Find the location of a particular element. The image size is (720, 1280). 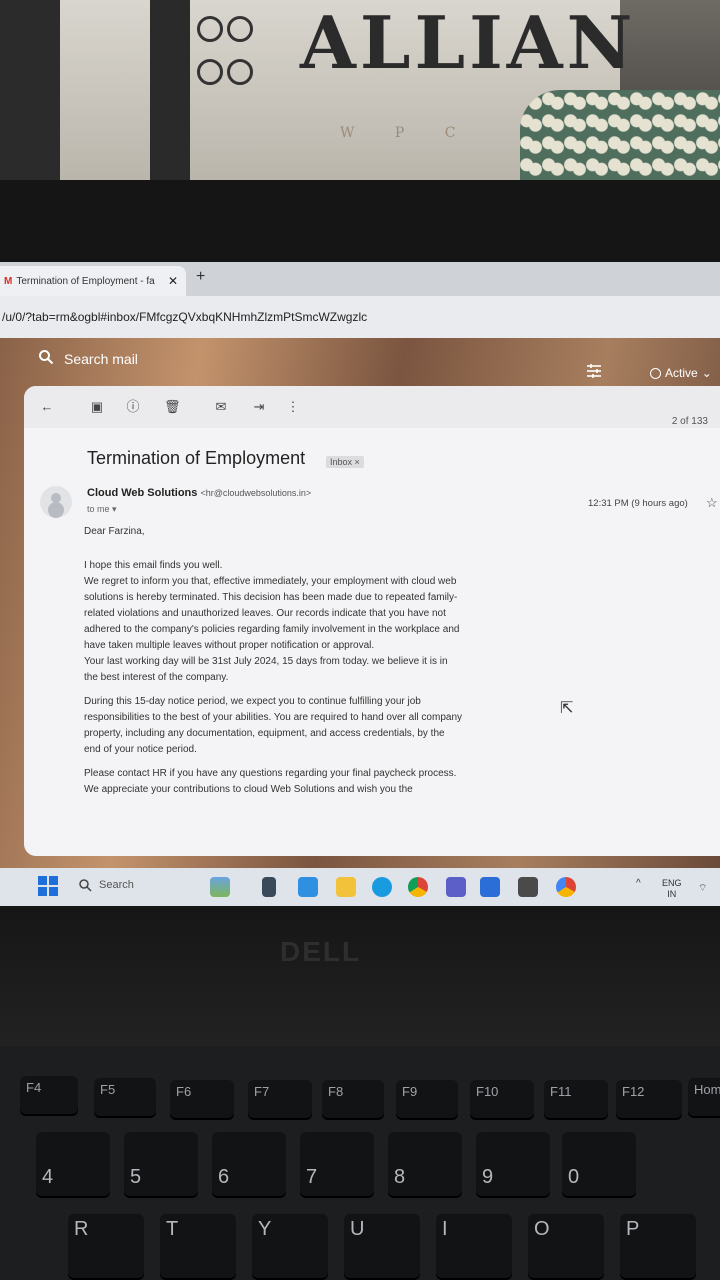

move-to-icon: ⇥ is located at coordinates (259, 407).